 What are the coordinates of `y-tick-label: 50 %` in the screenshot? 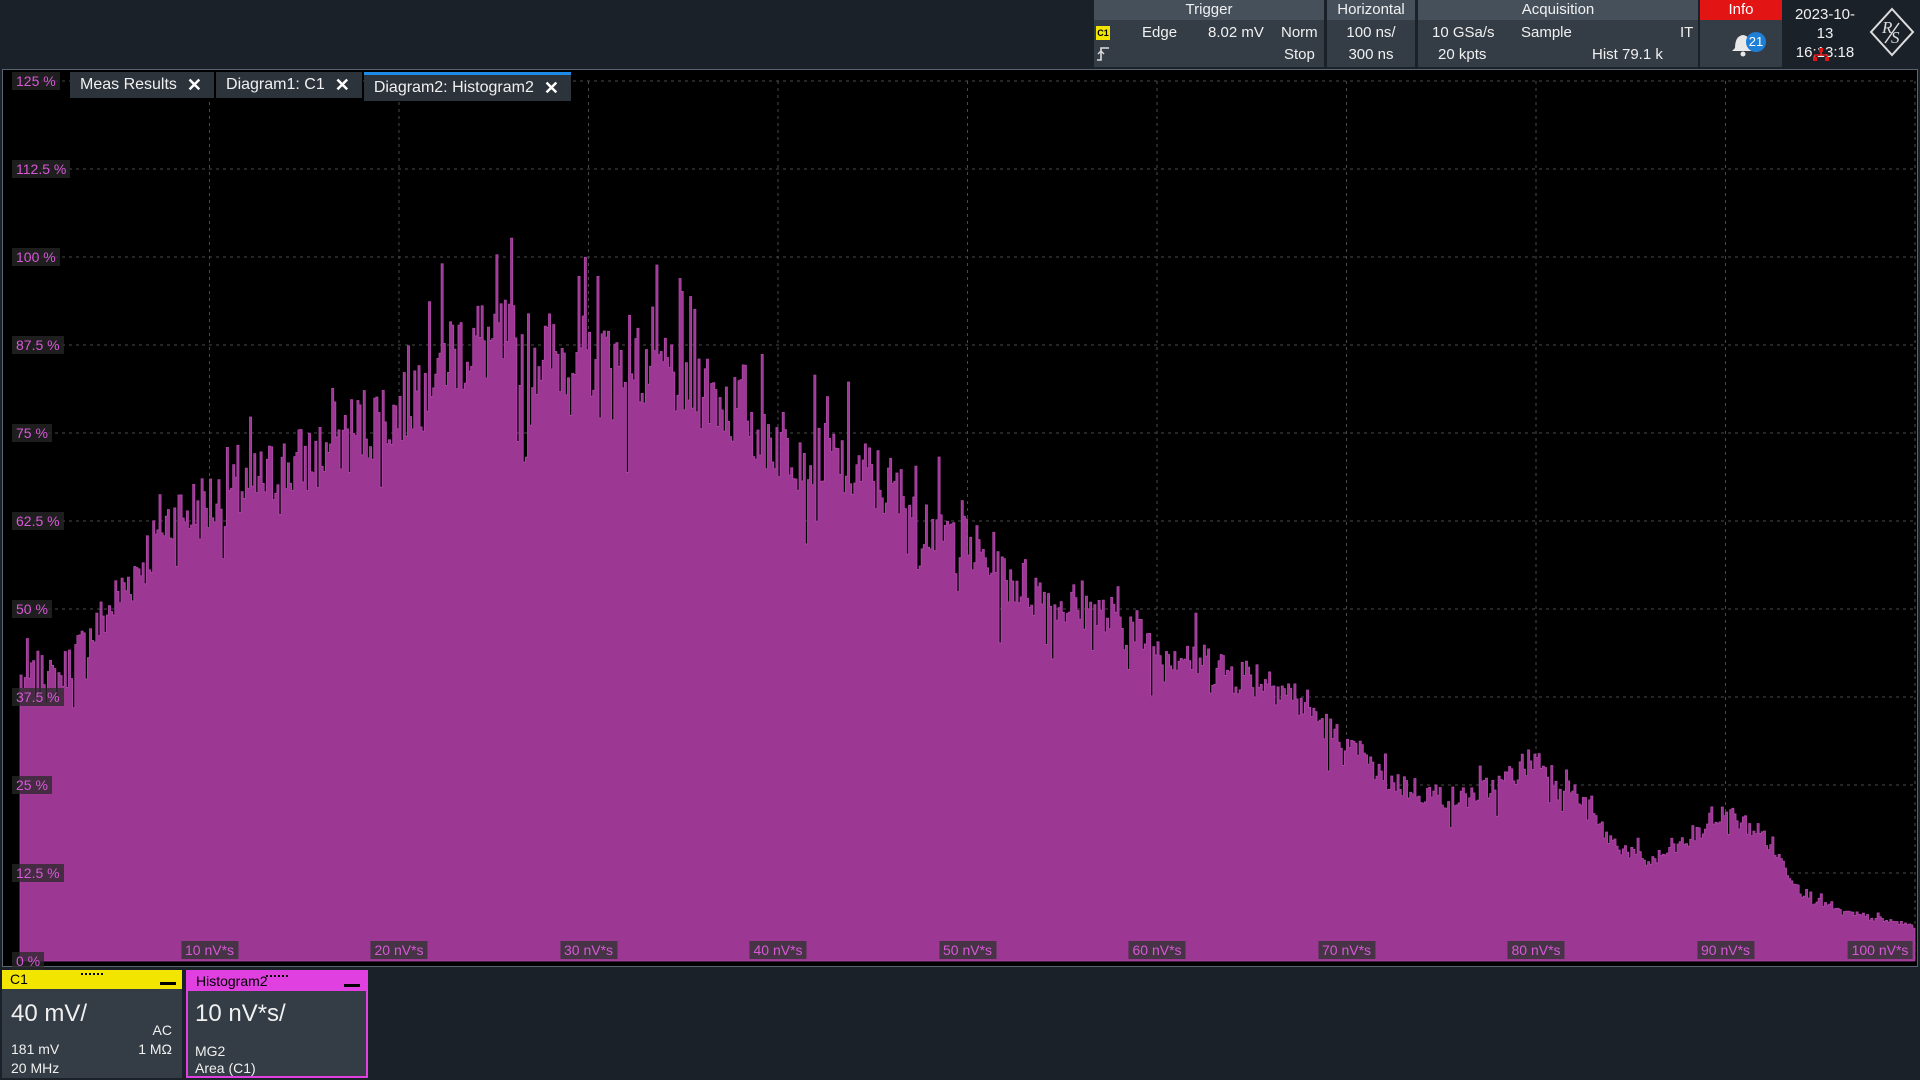 It's located at (32, 609).